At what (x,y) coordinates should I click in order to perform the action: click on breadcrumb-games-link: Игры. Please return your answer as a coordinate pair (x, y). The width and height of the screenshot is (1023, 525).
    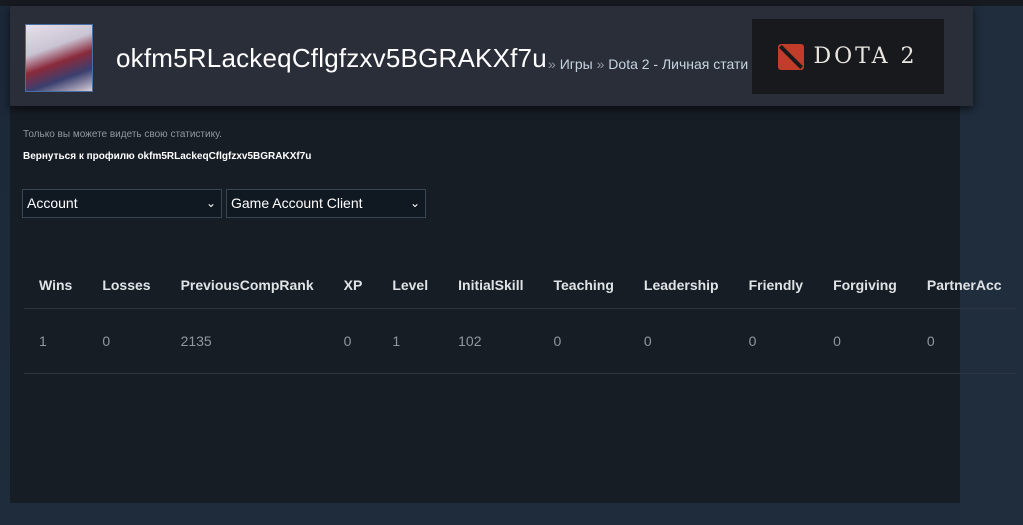
    Looking at the image, I should click on (576, 64).